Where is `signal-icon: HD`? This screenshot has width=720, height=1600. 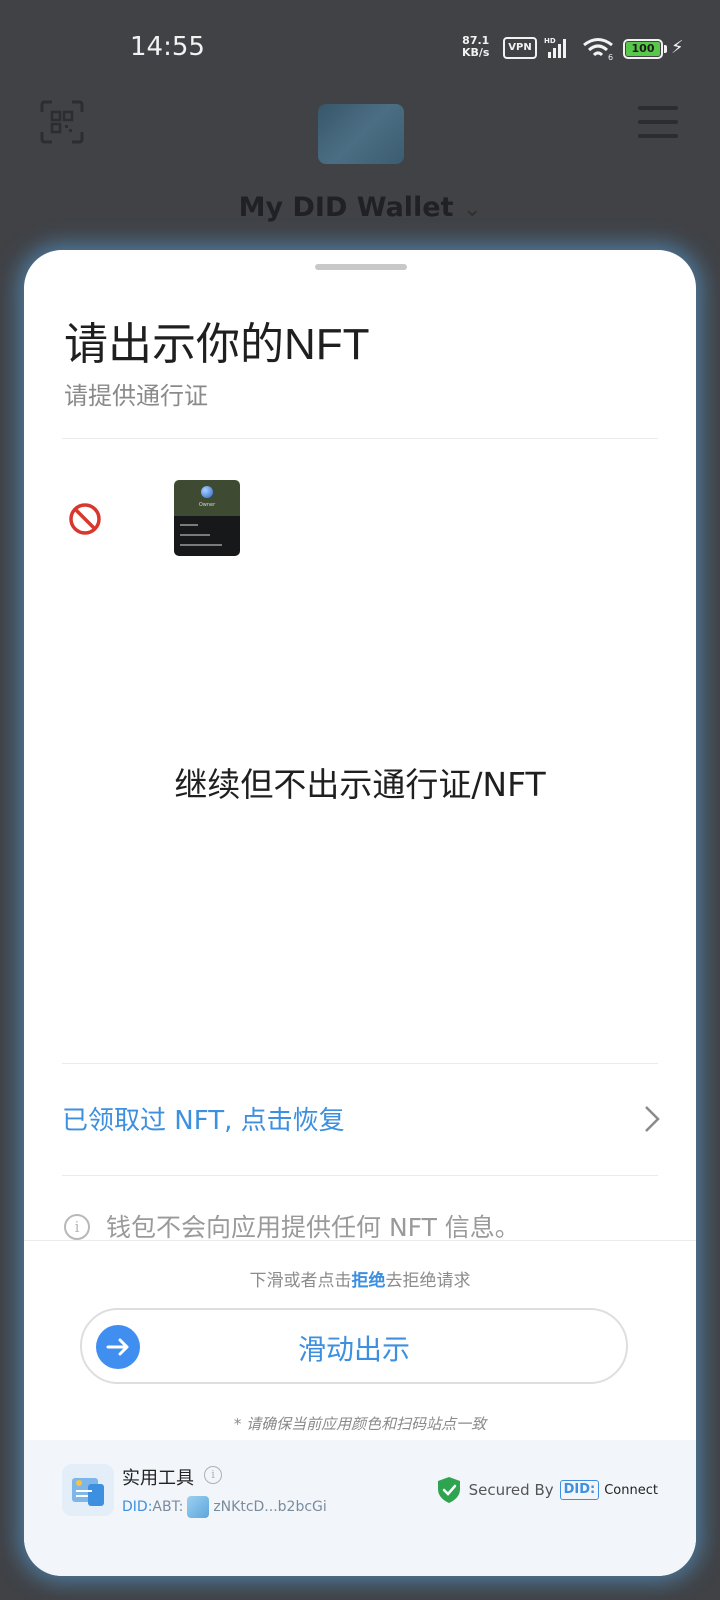 signal-icon: HD is located at coordinates (555, 47).